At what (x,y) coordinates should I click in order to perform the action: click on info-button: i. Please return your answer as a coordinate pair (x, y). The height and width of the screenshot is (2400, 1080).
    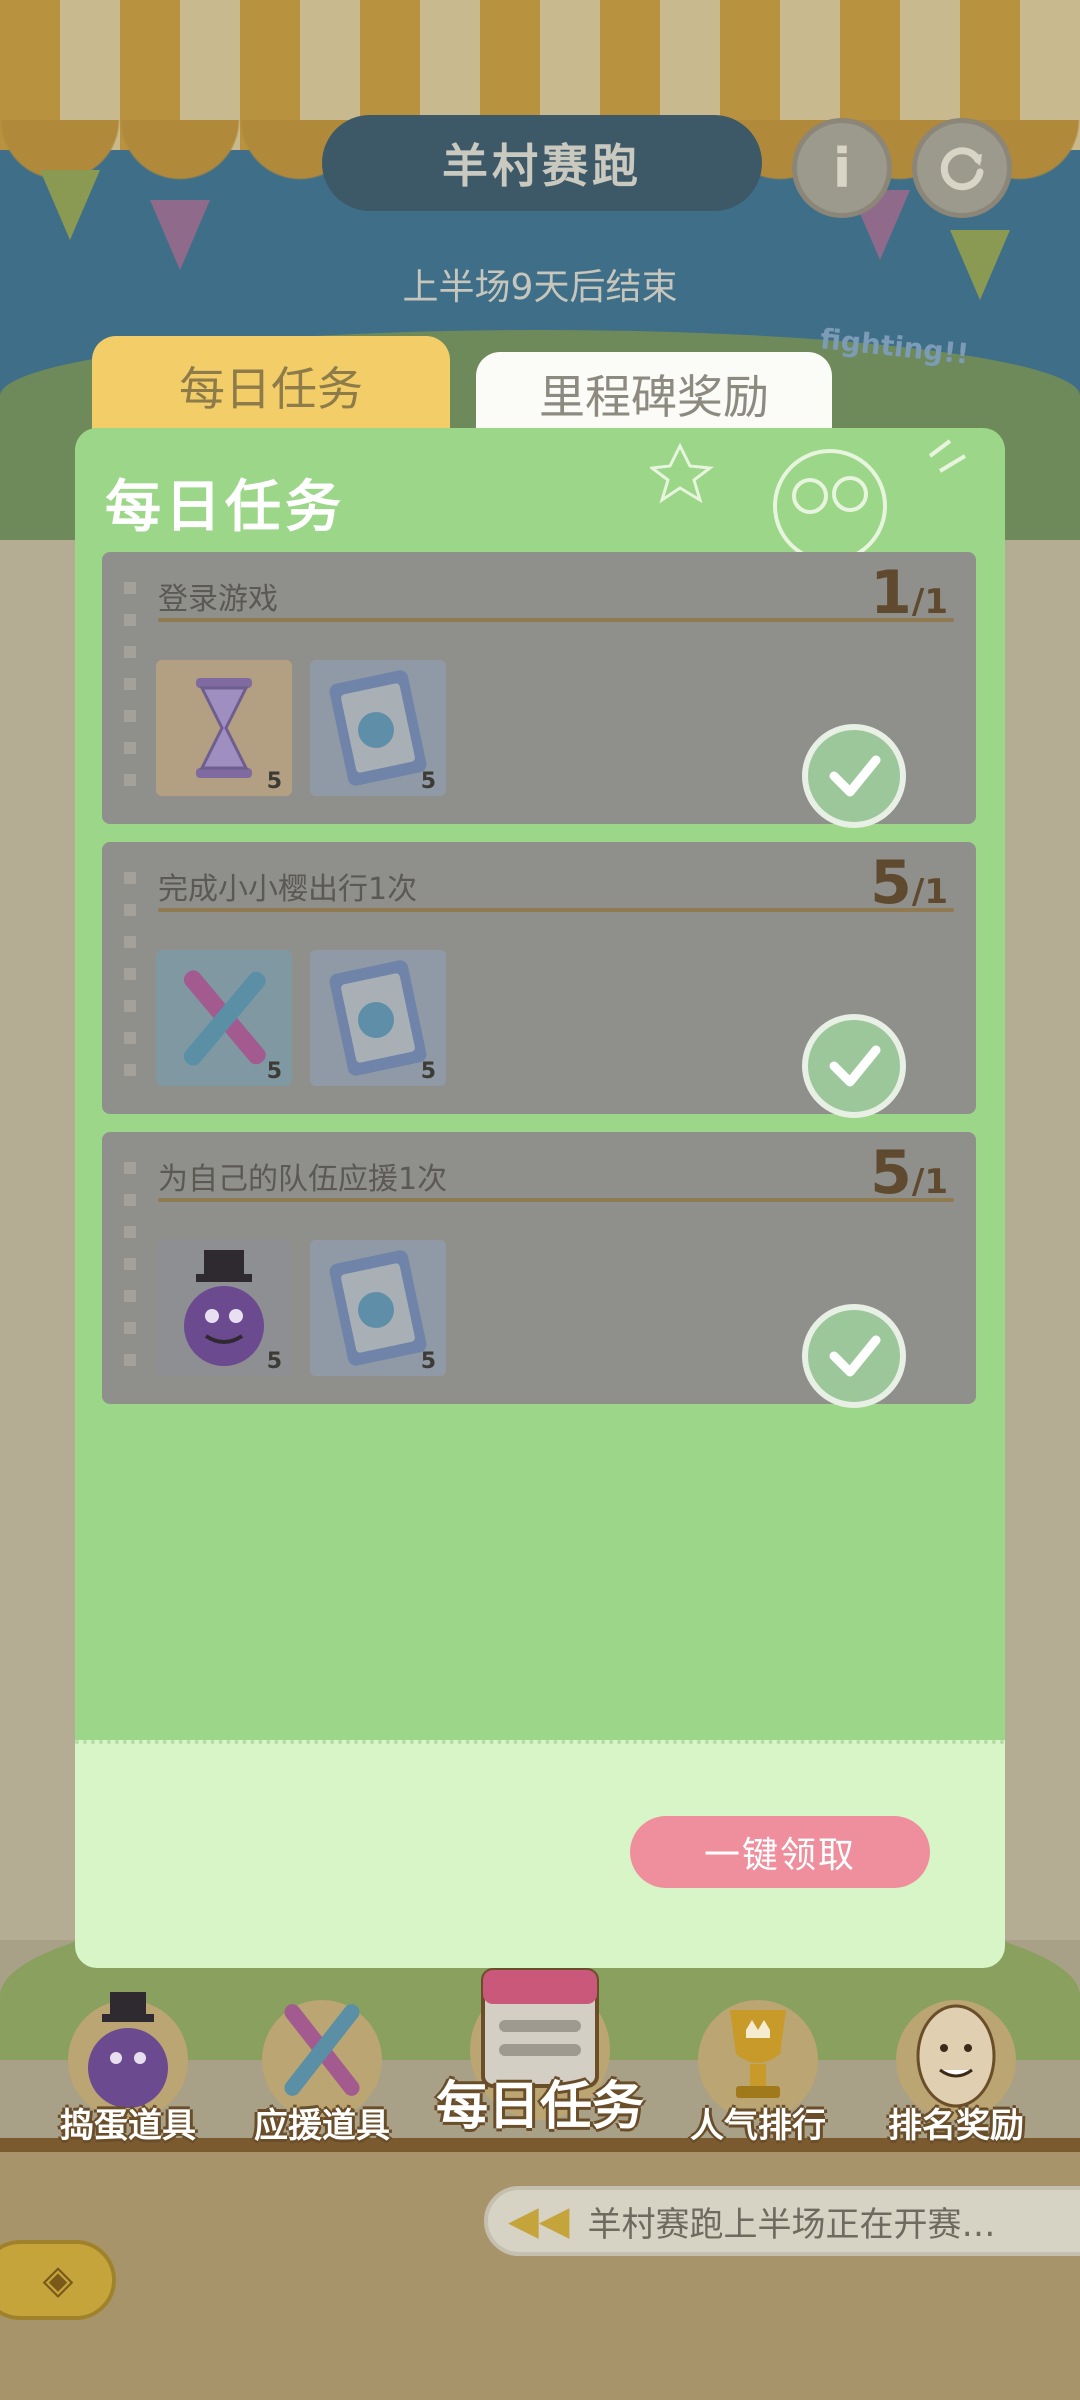
    Looking at the image, I should click on (842, 168).